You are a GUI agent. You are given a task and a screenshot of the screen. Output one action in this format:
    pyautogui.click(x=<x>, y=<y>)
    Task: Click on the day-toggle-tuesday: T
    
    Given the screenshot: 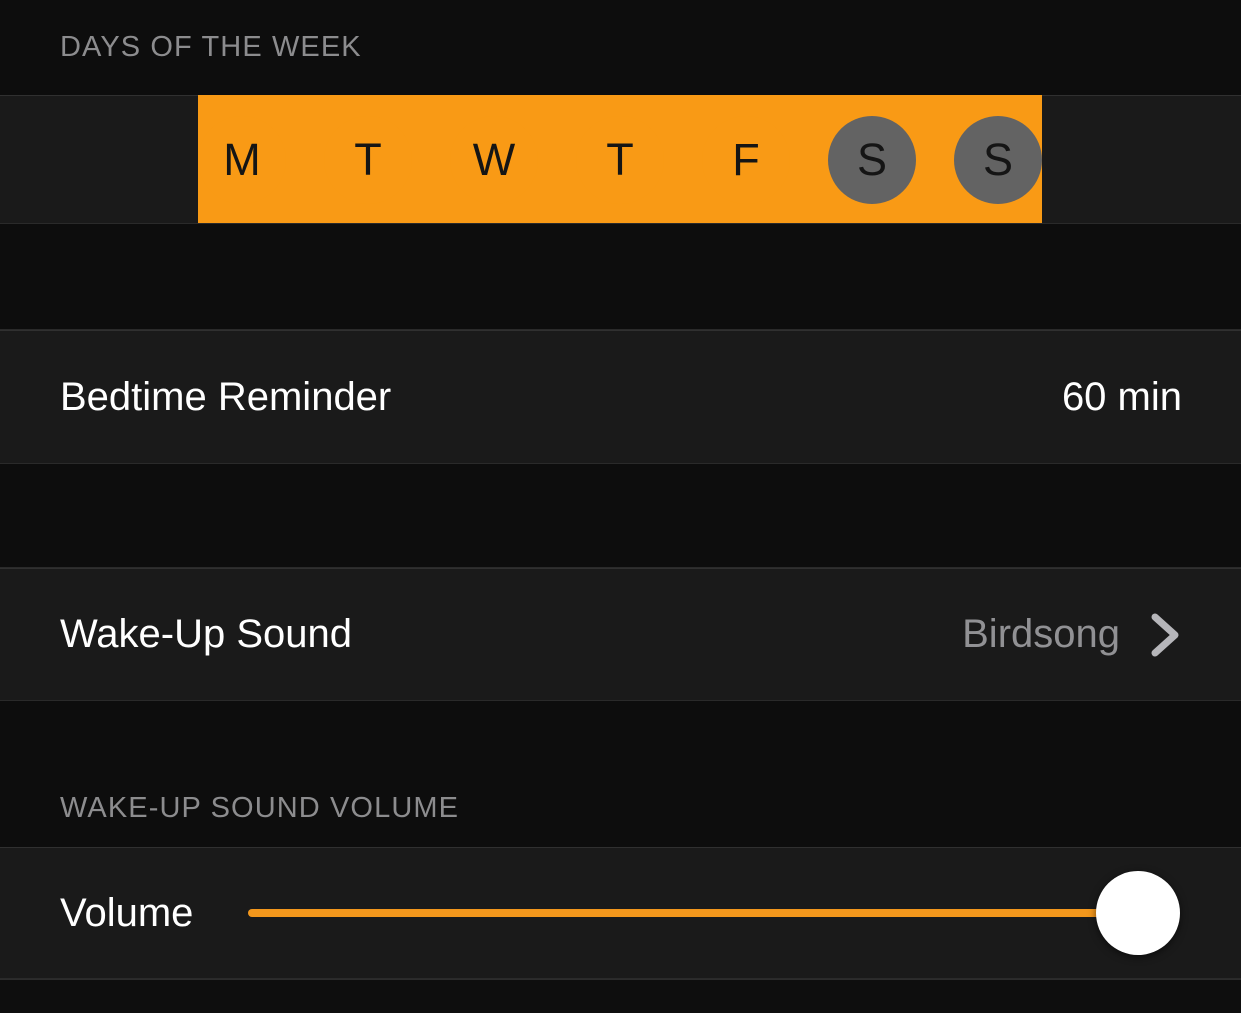 What is the action you would take?
    pyautogui.click(x=368, y=159)
    